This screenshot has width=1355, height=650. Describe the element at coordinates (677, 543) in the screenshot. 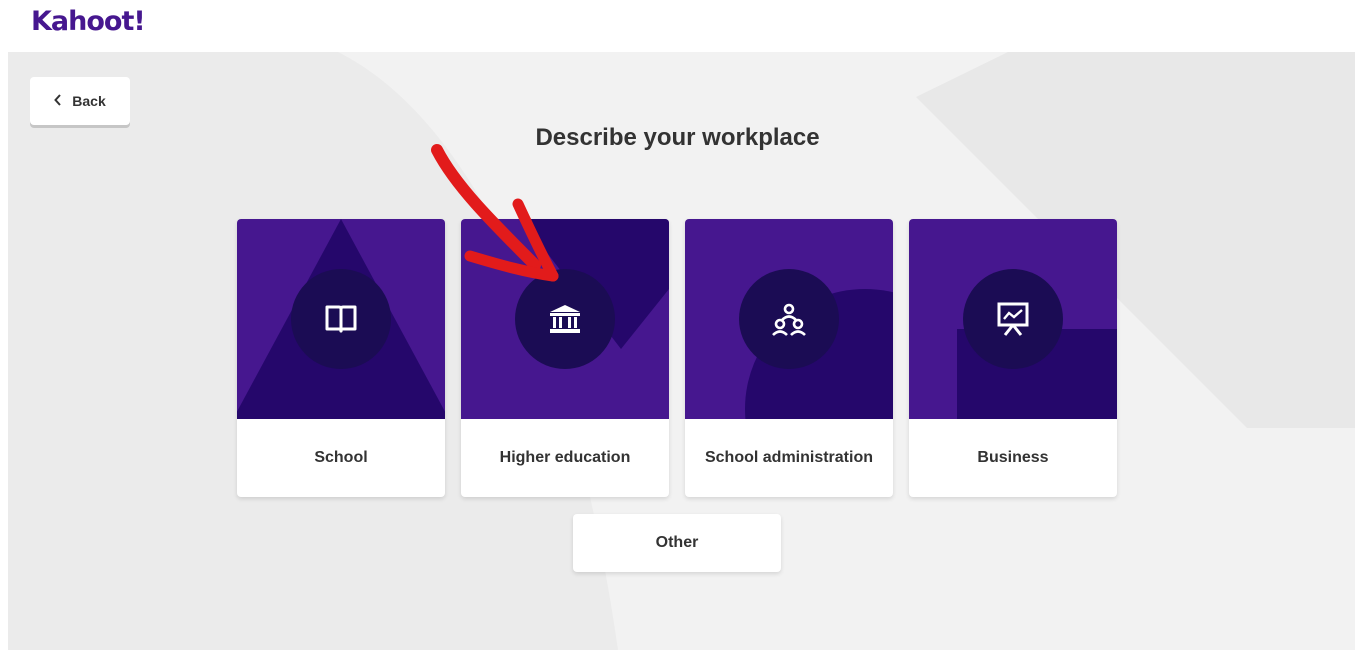

I see `option-card-other: Other` at that location.